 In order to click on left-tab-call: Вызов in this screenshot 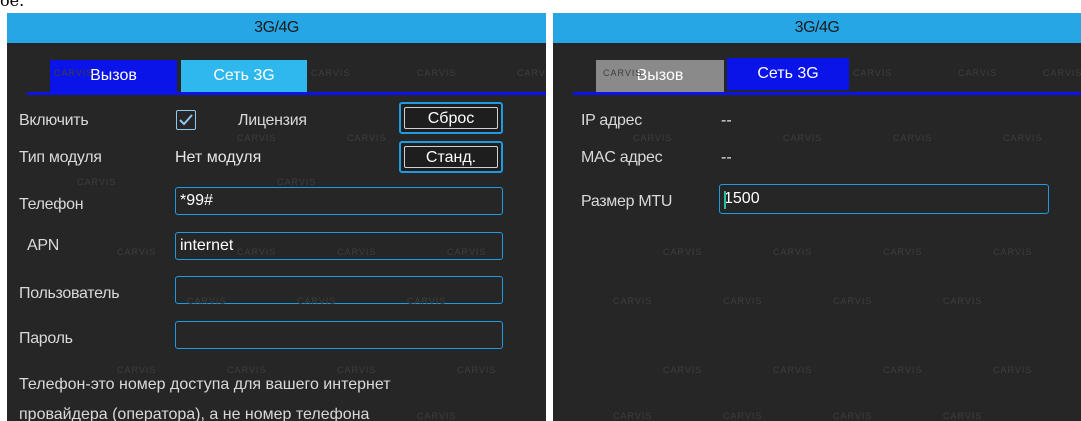, I will do `click(113, 76)`.